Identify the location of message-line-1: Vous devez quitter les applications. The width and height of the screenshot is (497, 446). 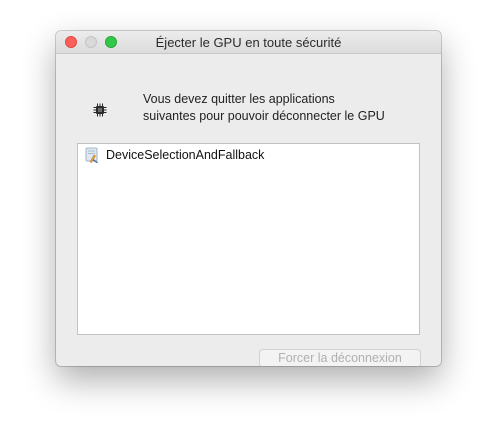
(239, 99).